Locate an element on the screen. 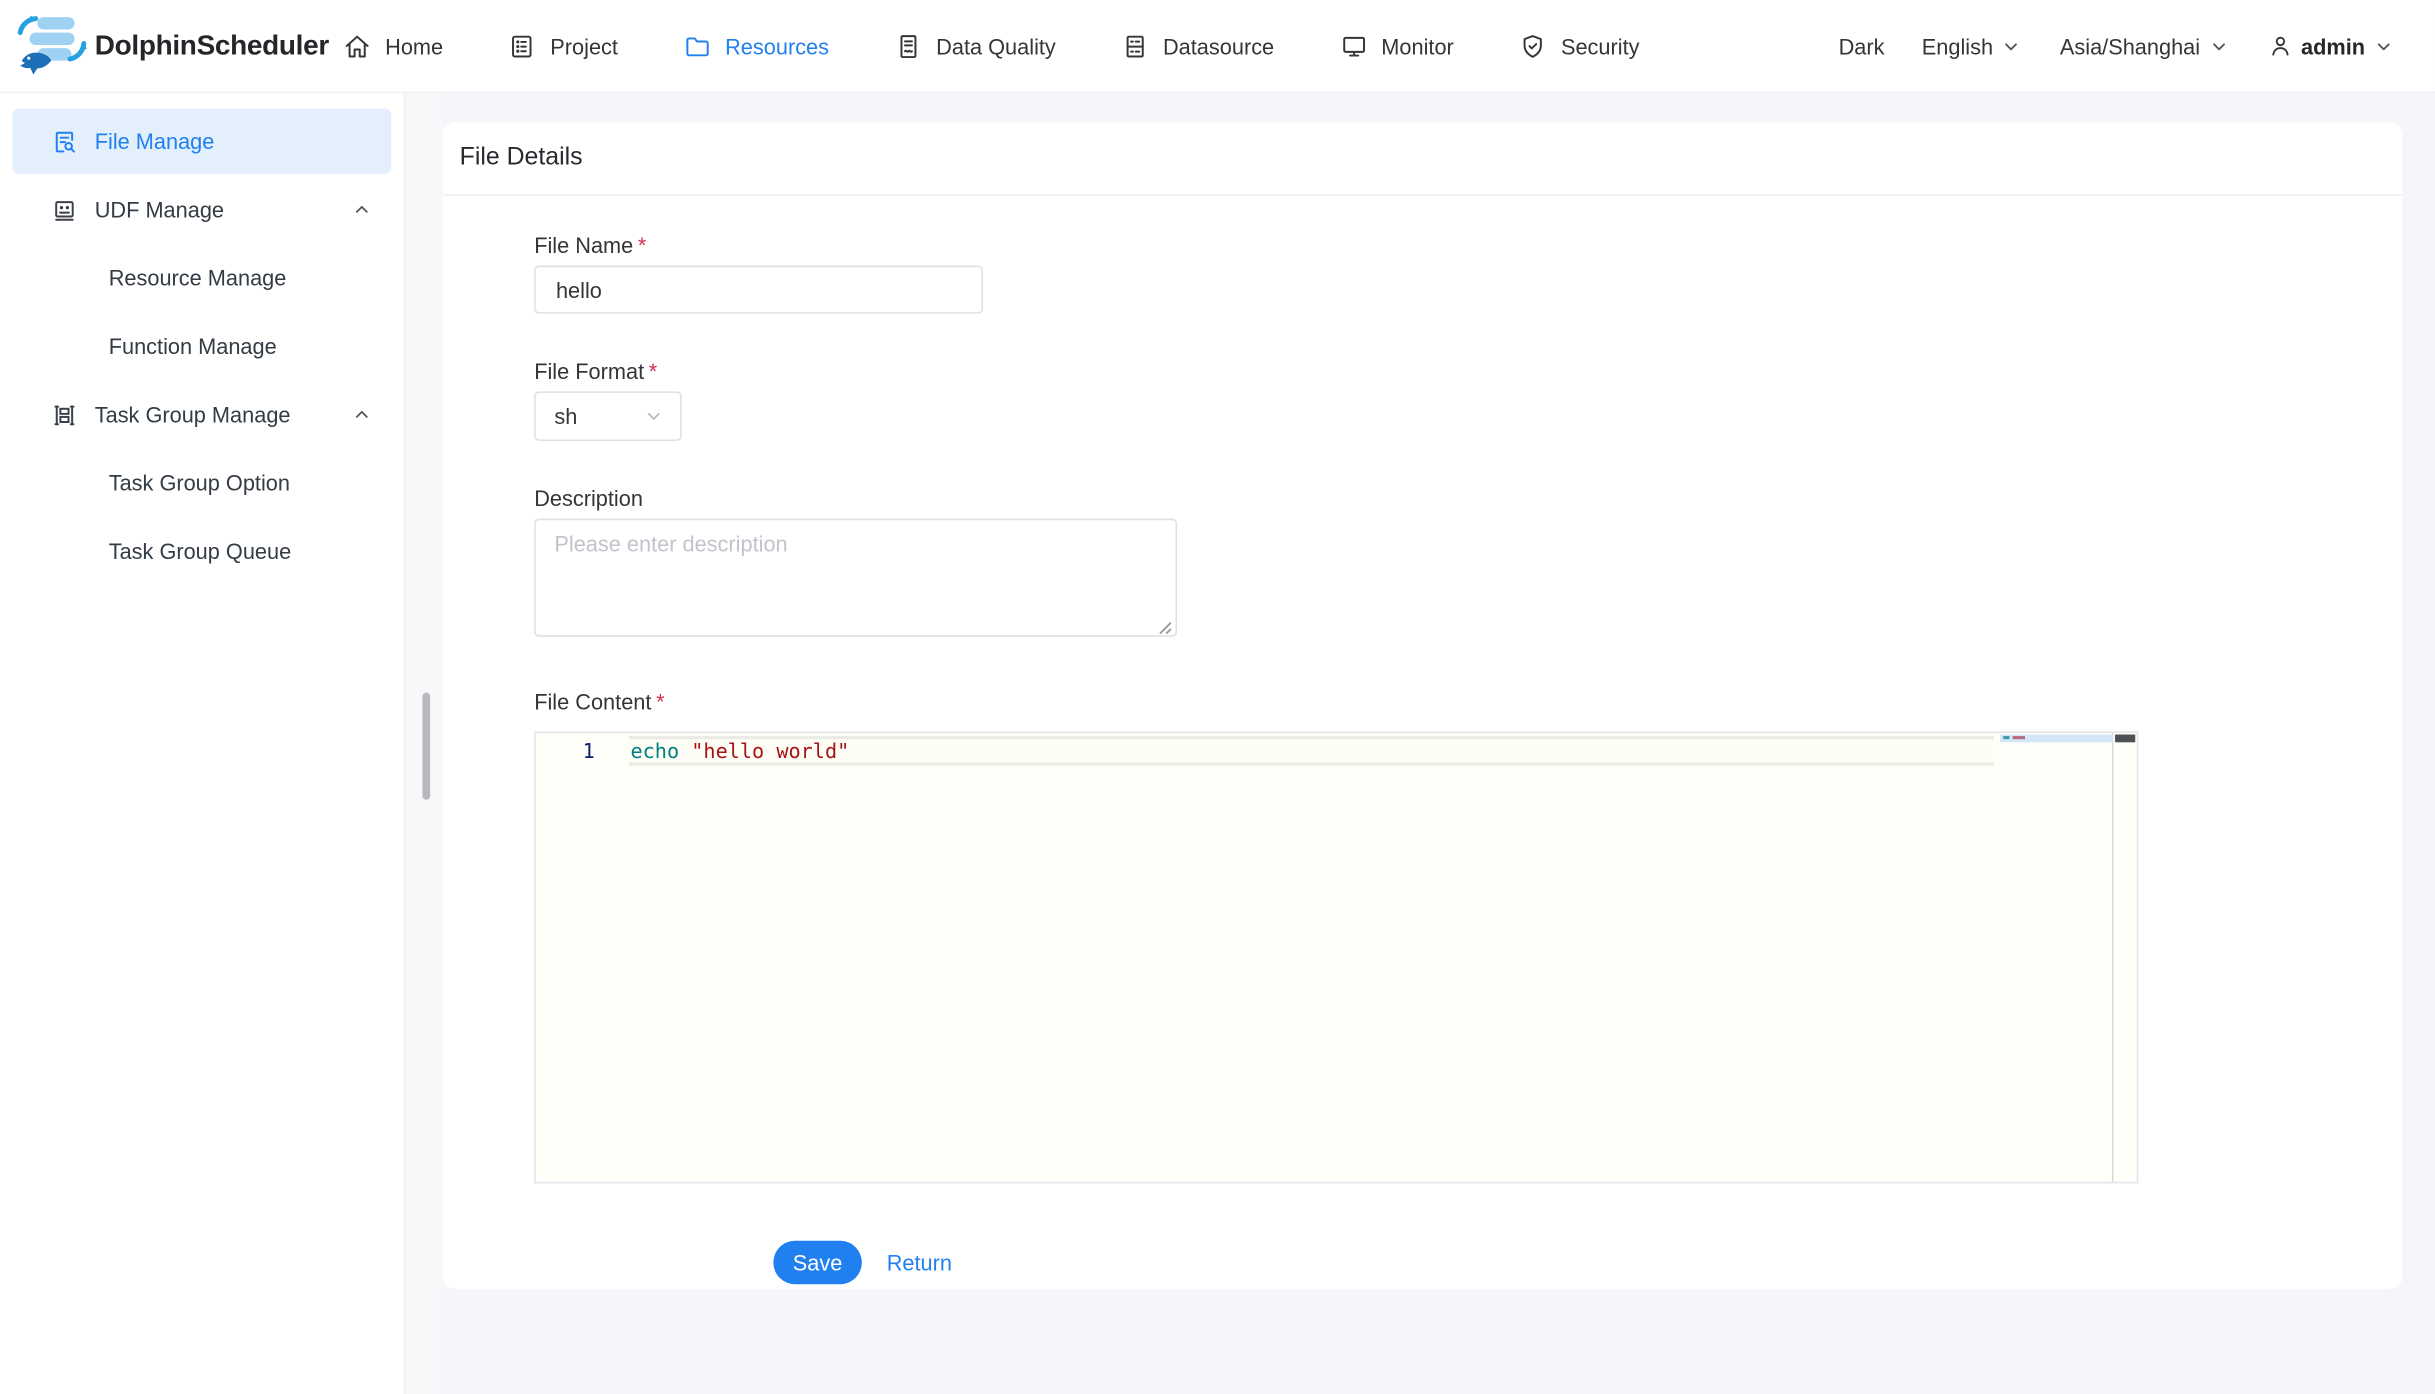 The width and height of the screenshot is (2435, 1394). file-format-select: sh is located at coordinates (608, 416).